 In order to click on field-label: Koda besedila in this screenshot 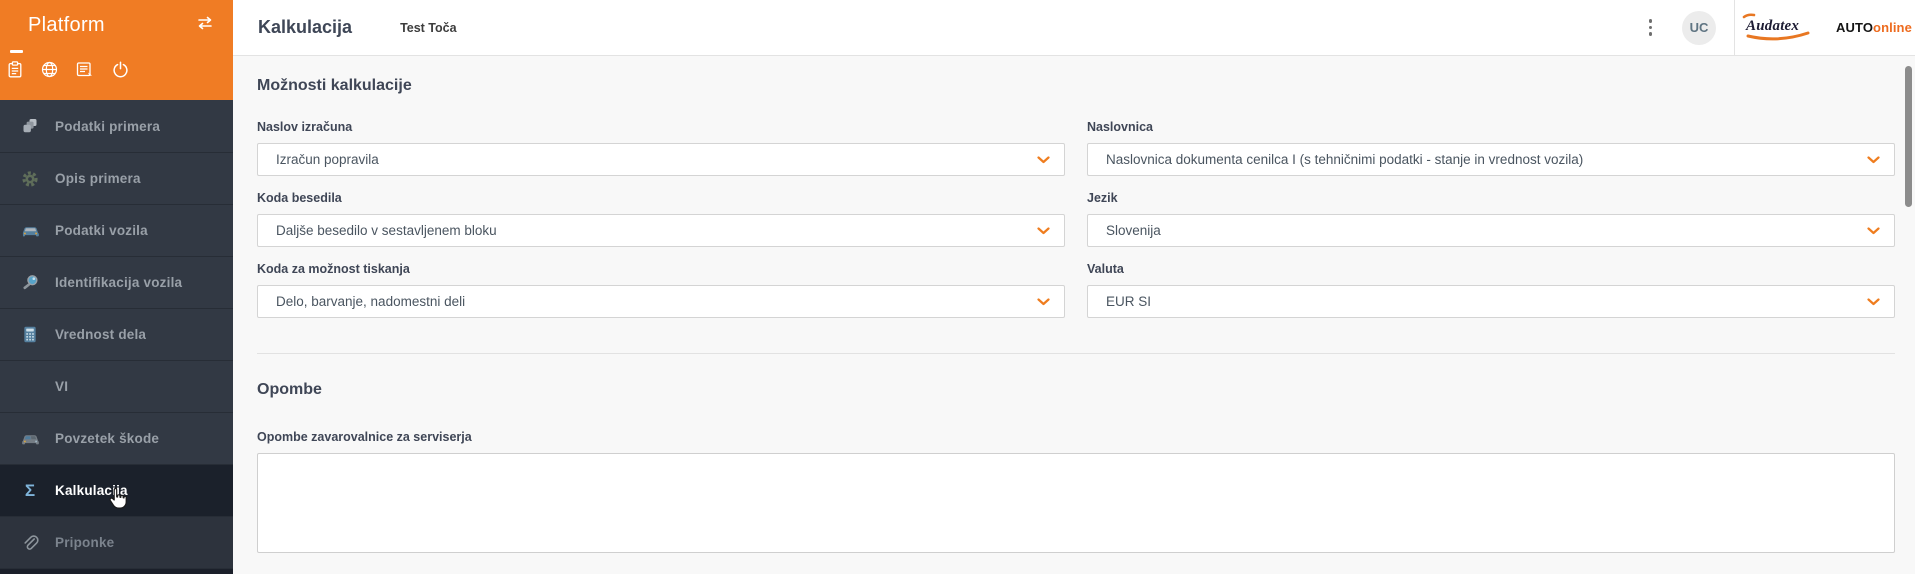, I will do `click(299, 198)`.